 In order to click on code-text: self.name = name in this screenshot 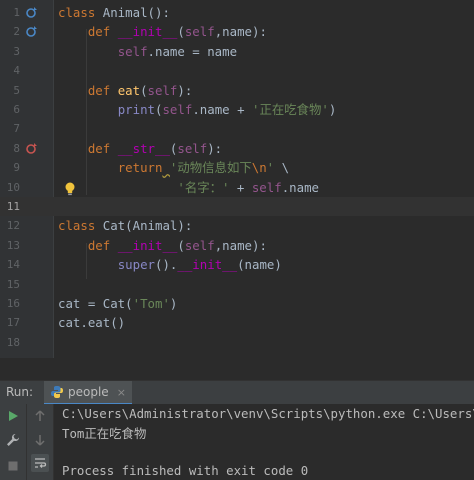, I will do `click(177, 51)`.